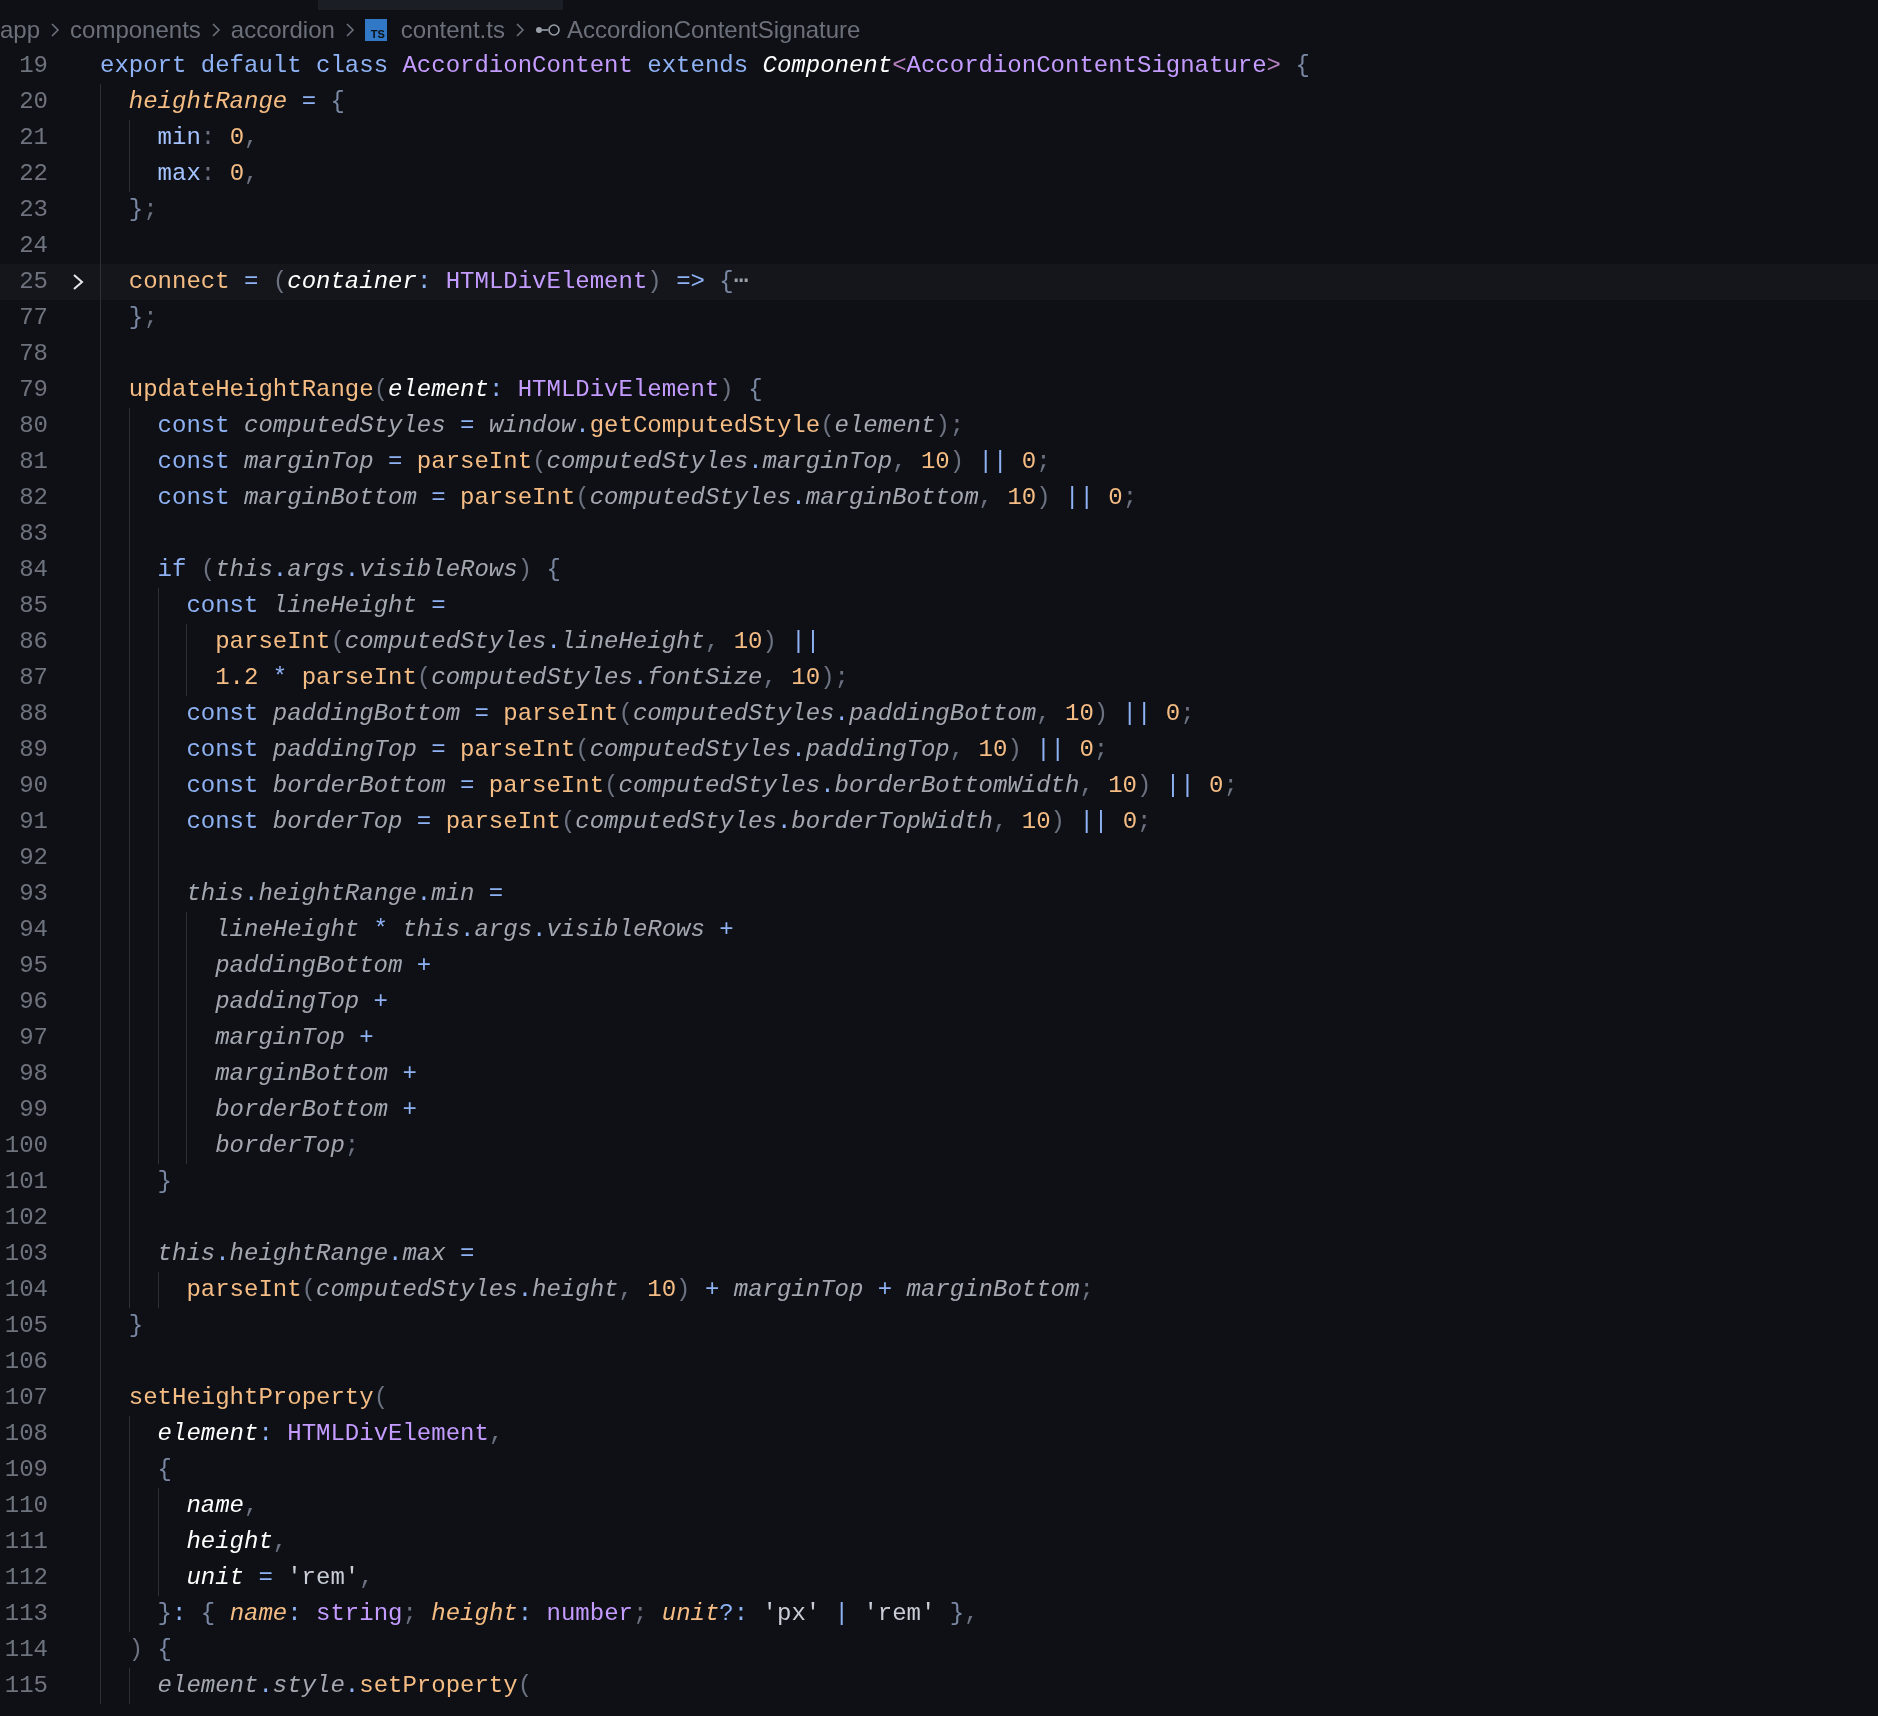 This screenshot has width=1878, height=1716. Describe the element at coordinates (640, 1290) in the screenshot. I see `code-line: parseInt(computedStyles.height, 10) + marginTop + marginBottom;` at that location.